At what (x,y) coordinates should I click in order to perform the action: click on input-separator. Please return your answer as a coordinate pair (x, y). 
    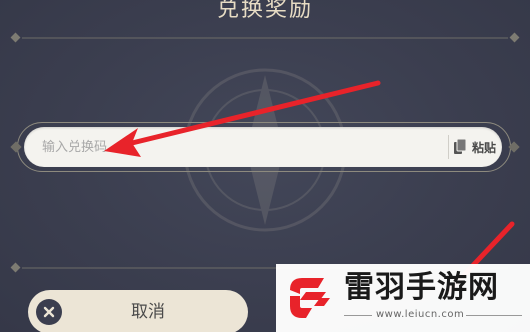
    Looking at the image, I should click on (448, 147).